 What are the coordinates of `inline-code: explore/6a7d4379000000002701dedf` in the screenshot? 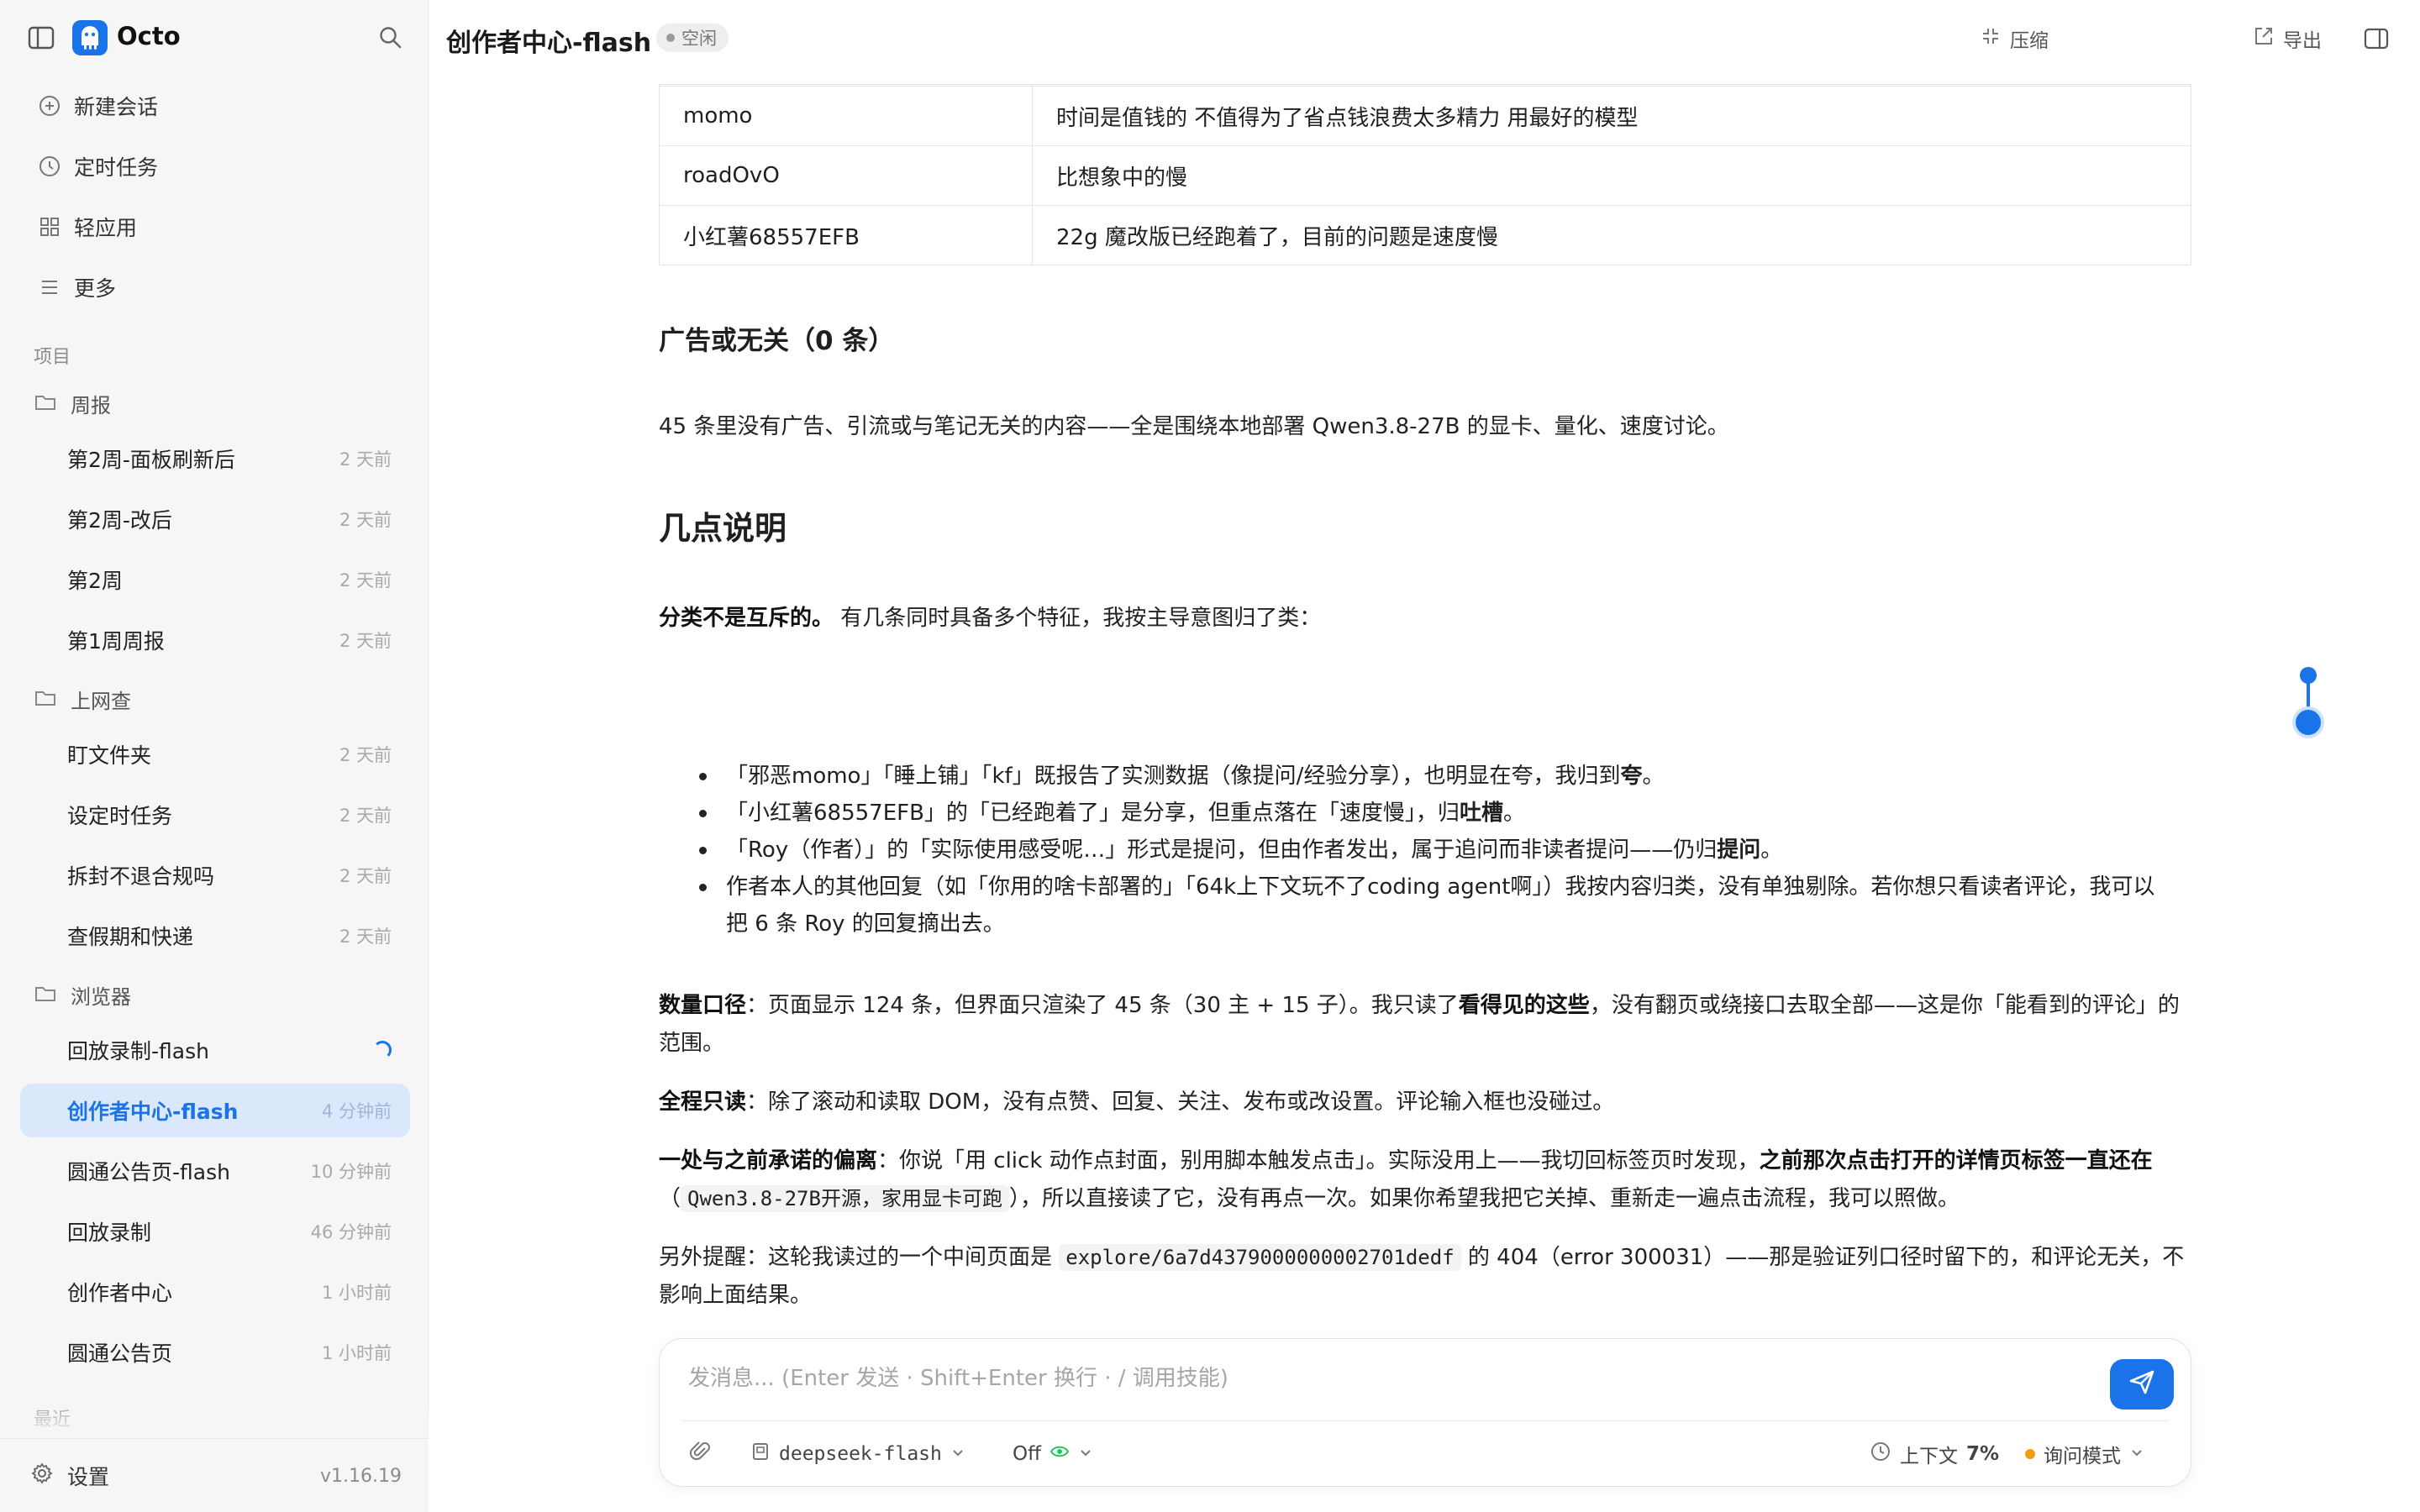 It's located at (1260, 1257).